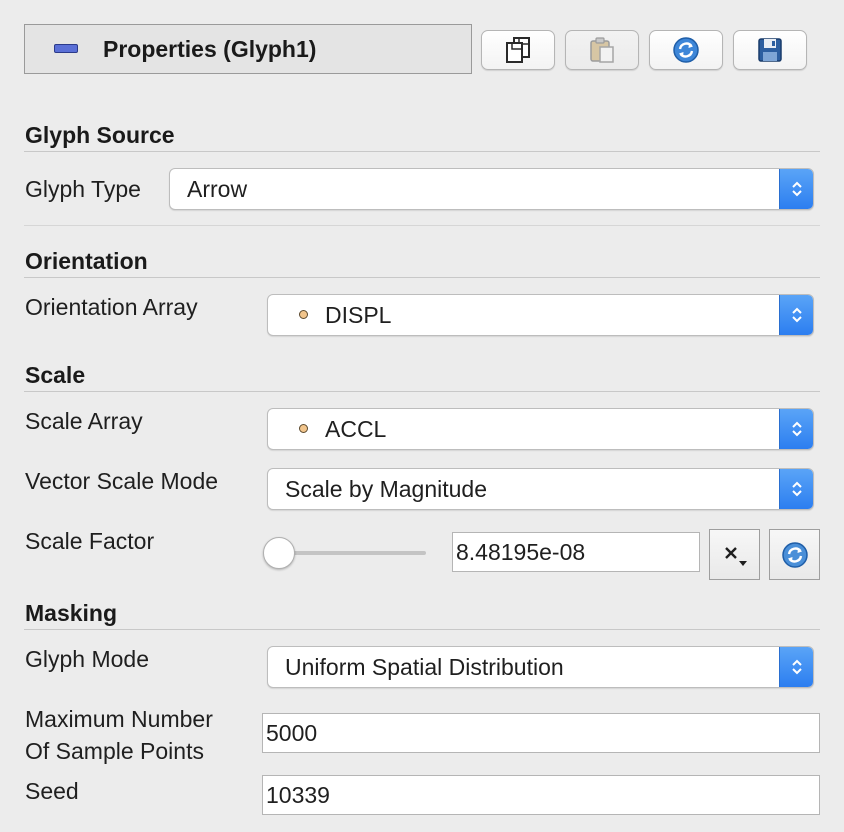 Image resolution: width=844 pixels, height=832 pixels. Describe the element at coordinates (491, 189) in the screenshot. I see `glyph-type-combo: Arrow` at that location.